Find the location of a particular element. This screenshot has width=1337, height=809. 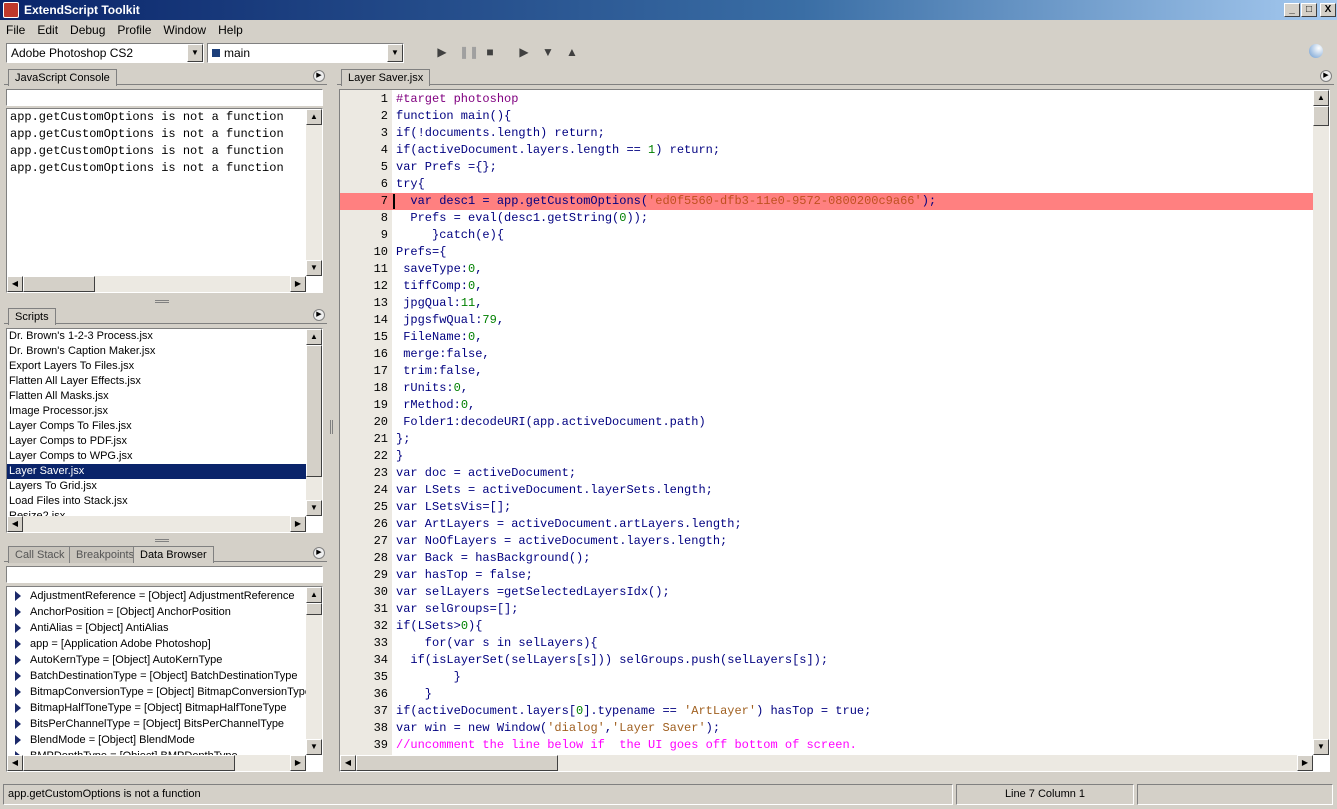

line-number: 13 is located at coordinates (364, 303).